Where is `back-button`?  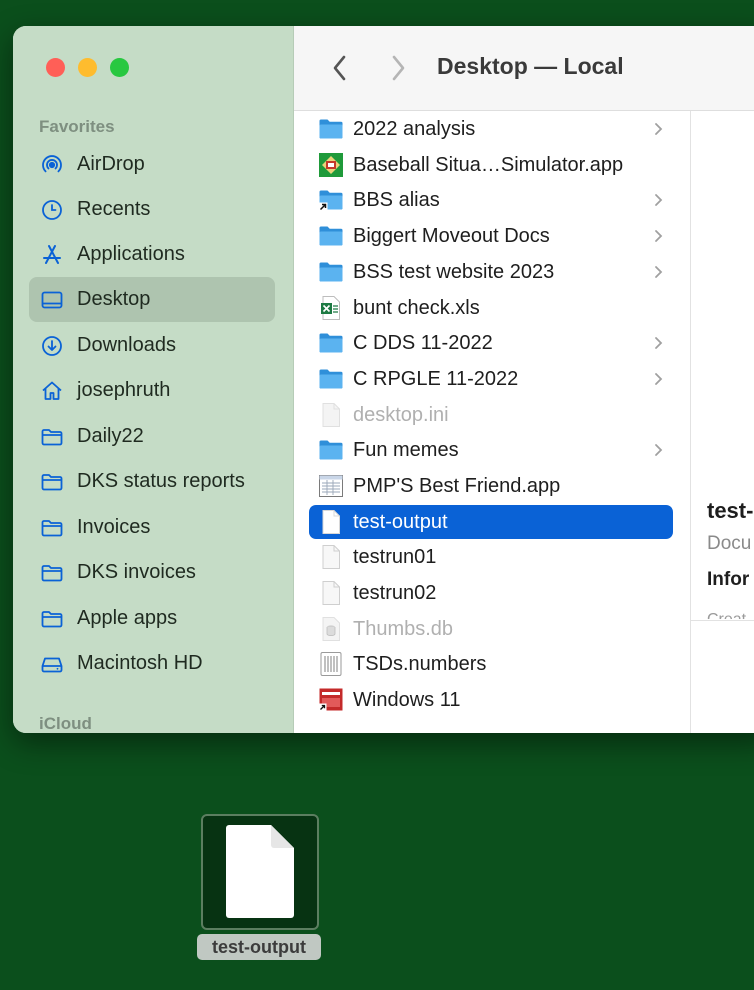
back-button is located at coordinates (340, 68).